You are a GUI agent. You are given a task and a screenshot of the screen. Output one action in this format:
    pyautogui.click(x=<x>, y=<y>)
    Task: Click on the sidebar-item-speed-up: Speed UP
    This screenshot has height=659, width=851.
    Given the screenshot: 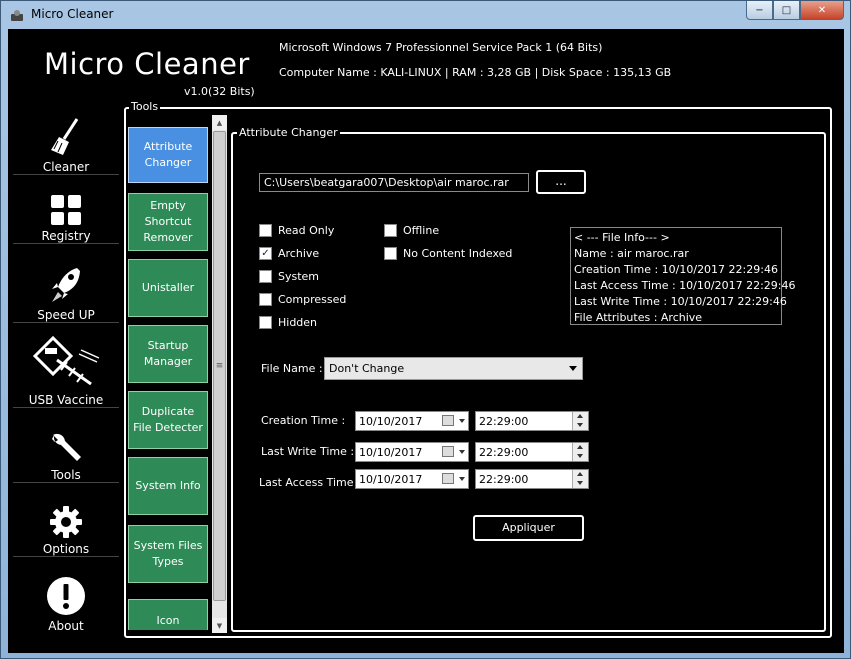 What is the action you would take?
    pyautogui.click(x=66, y=284)
    